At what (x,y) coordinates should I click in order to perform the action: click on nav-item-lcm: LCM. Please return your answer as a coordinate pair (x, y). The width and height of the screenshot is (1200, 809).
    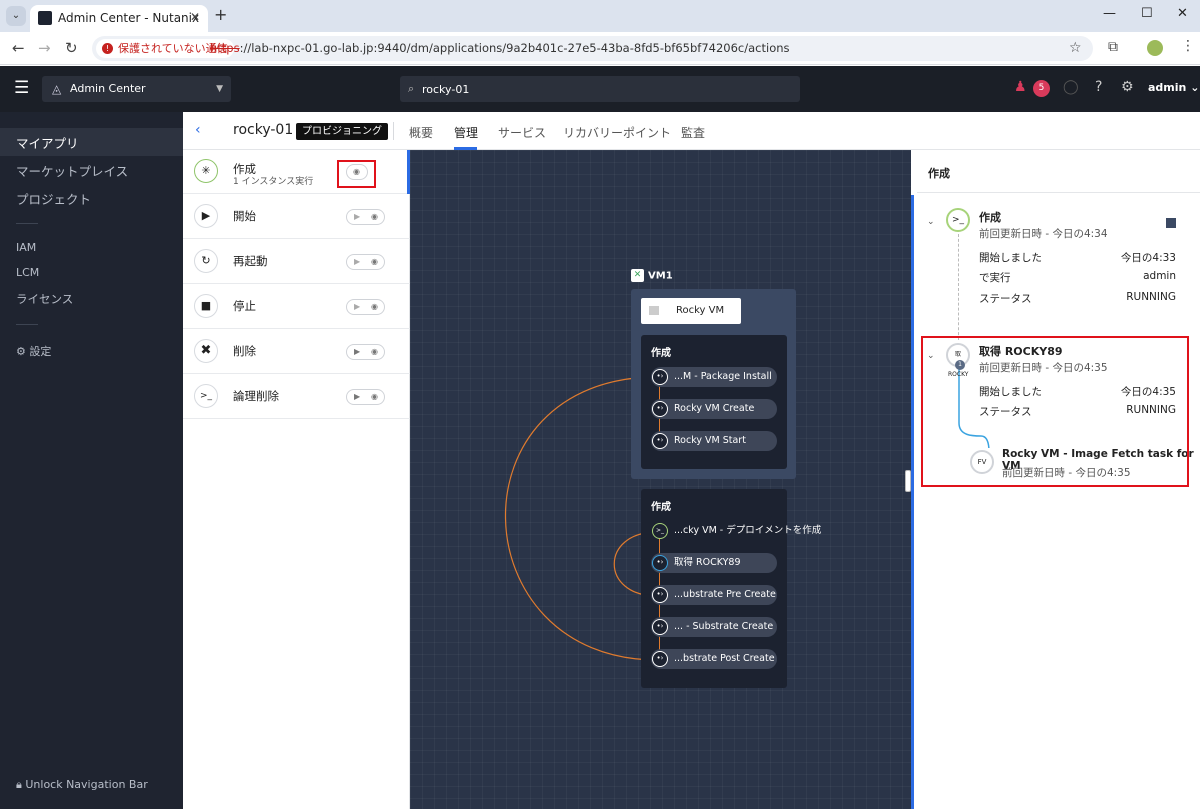
    Looking at the image, I should click on (27, 272).